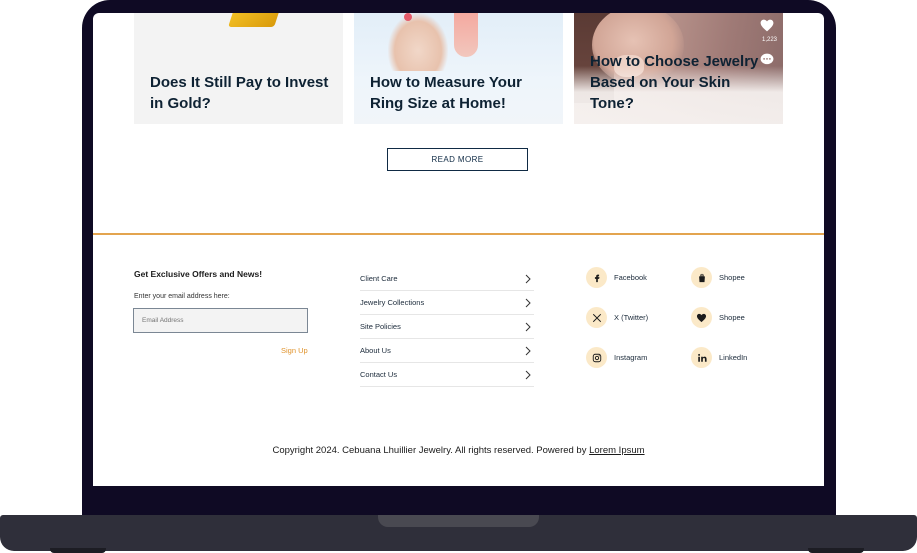 The width and height of the screenshot is (917, 553). Describe the element at coordinates (466, 35) in the screenshot. I see `finger-image` at that location.